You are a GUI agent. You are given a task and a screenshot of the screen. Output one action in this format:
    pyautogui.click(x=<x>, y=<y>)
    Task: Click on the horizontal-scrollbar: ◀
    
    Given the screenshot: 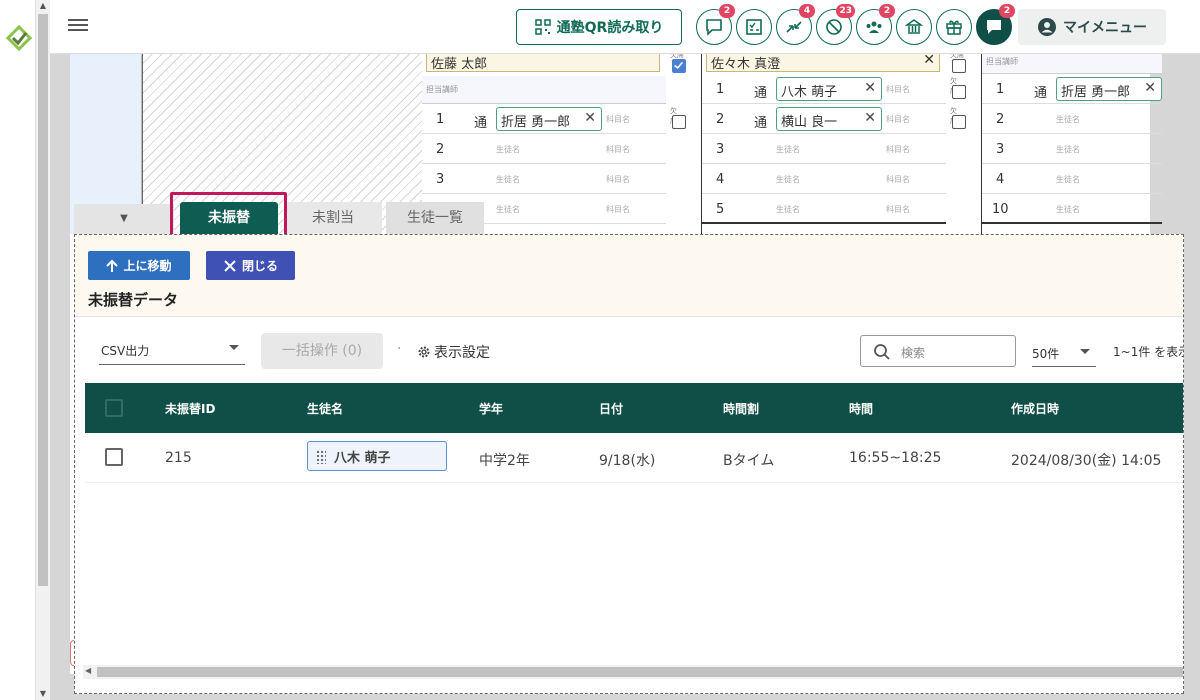 What is the action you would take?
    pyautogui.click(x=633, y=672)
    